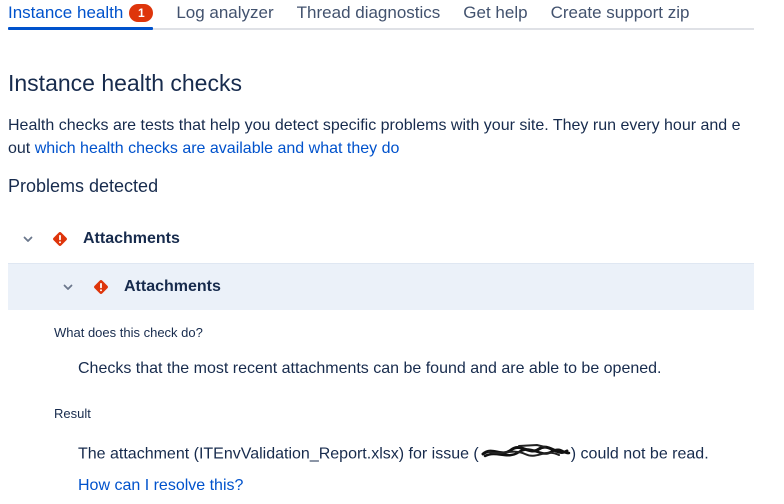  What do you see at coordinates (381, 239) in the screenshot?
I see `group-row-attachments: Attachments` at bounding box center [381, 239].